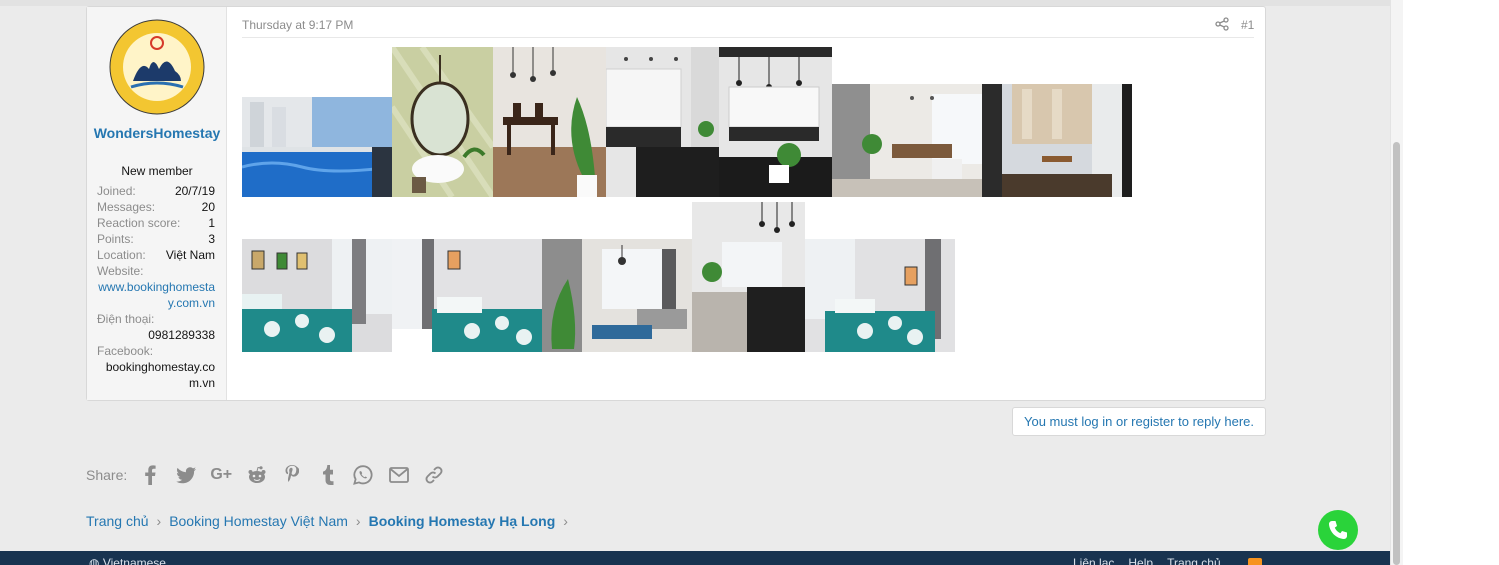 Image resolution: width=1499 pixels, height=565 pixels. I want to click on facebook-label: Facebook:, so click(125, 351).